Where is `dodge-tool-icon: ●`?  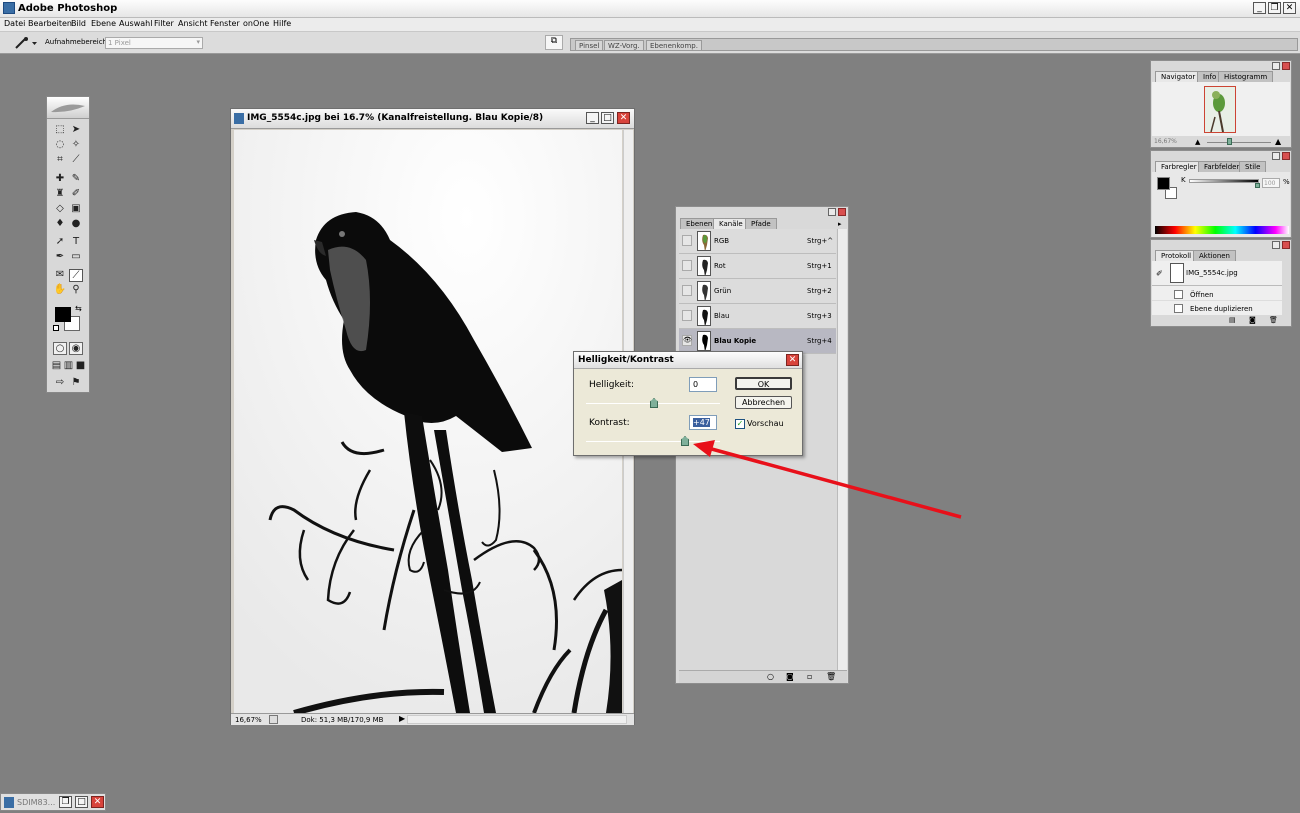
dodge-tool-icon: ● is located at coordinates (76, 224).